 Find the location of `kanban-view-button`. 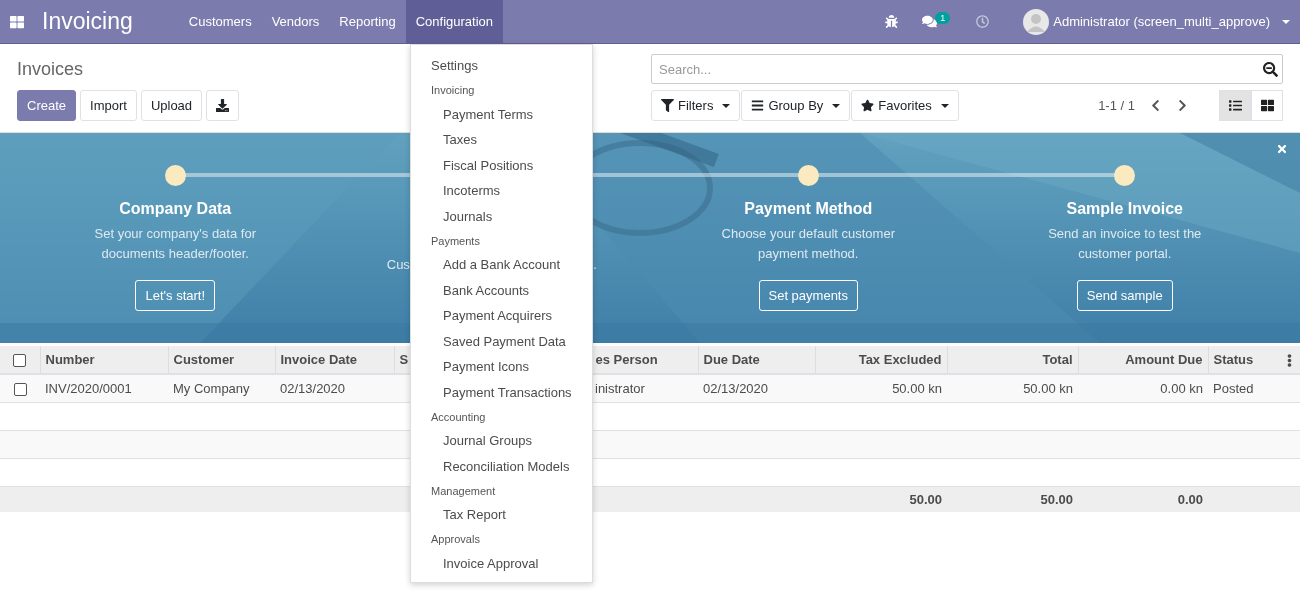

kanban-view-button is located at coordinates (1267, 105).